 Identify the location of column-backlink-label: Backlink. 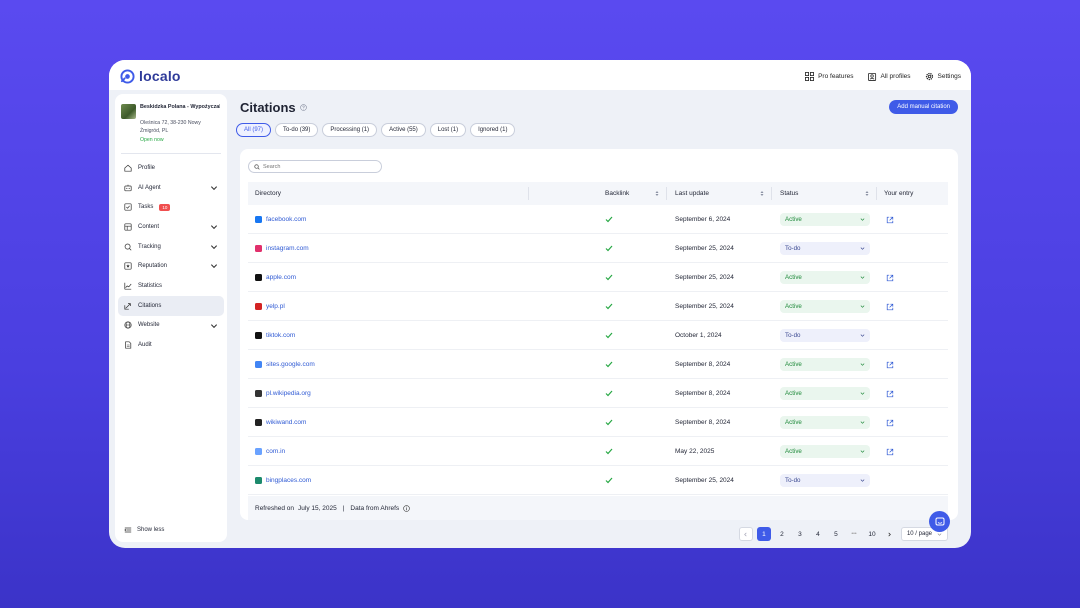
(617, 193).